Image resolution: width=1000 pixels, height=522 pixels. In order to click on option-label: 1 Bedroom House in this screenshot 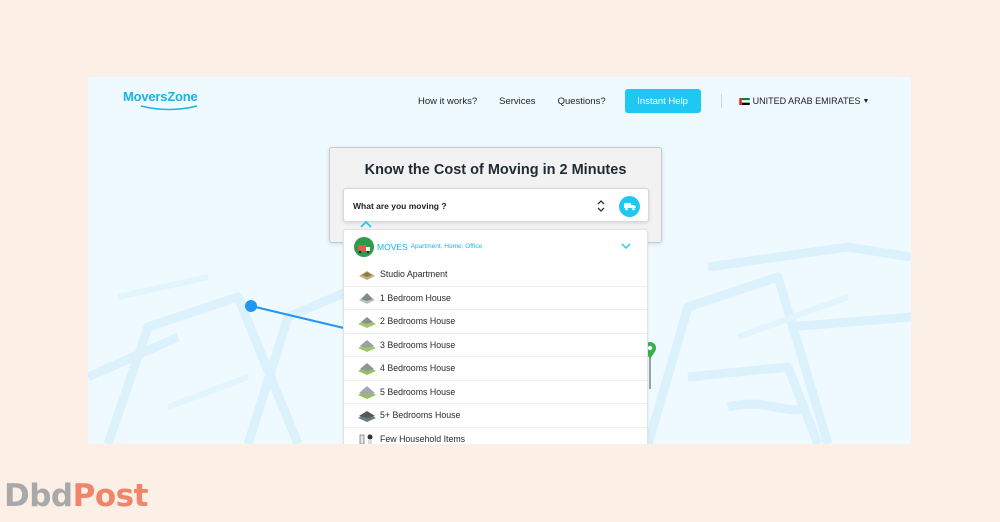, I will do `click(415, 297)`.